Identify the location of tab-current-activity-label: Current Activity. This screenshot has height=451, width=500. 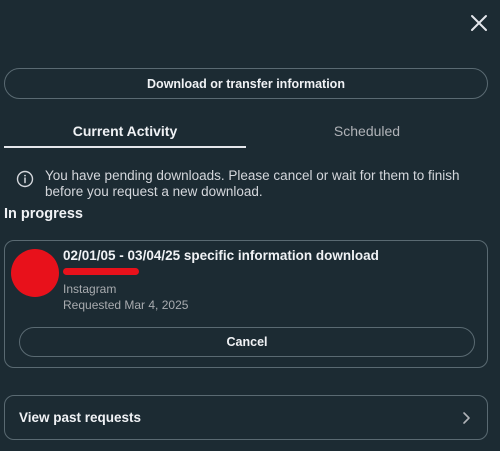
(125, 131).